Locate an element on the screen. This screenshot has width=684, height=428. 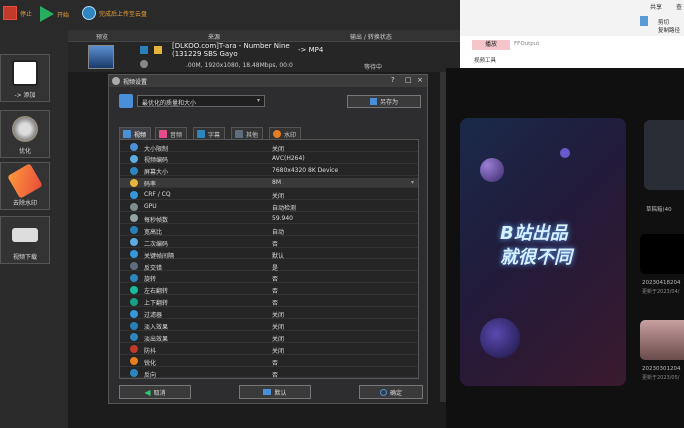
setting-row-11: 旋转 否 is located at coordinates (269, 278).